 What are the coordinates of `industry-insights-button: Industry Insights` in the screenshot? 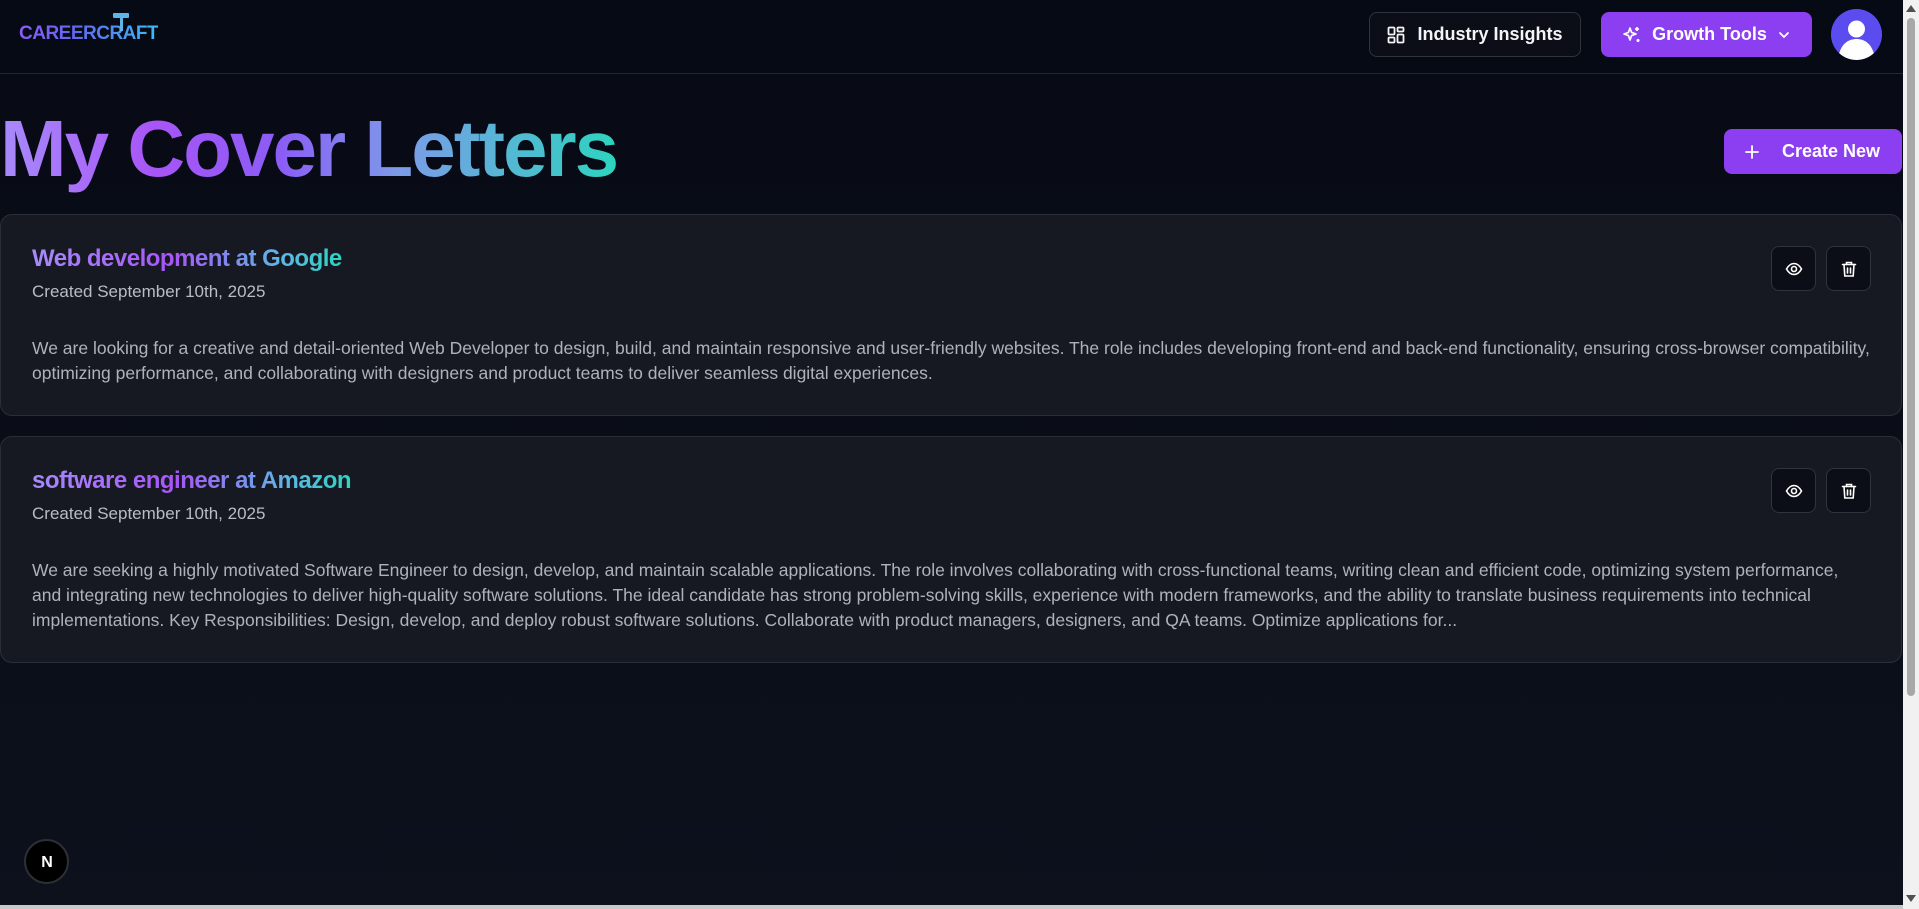 It's located at (1475, 34).